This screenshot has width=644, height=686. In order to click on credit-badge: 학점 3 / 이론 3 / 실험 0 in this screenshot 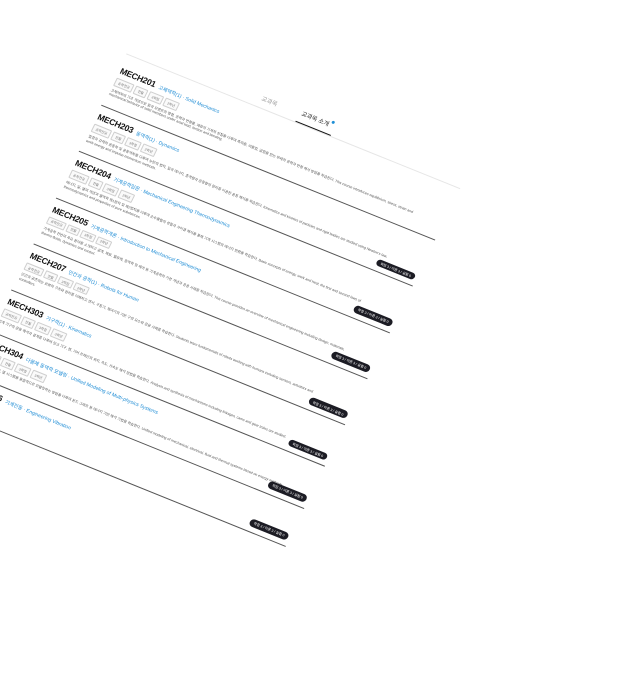, I will do `click(269, 529)`.